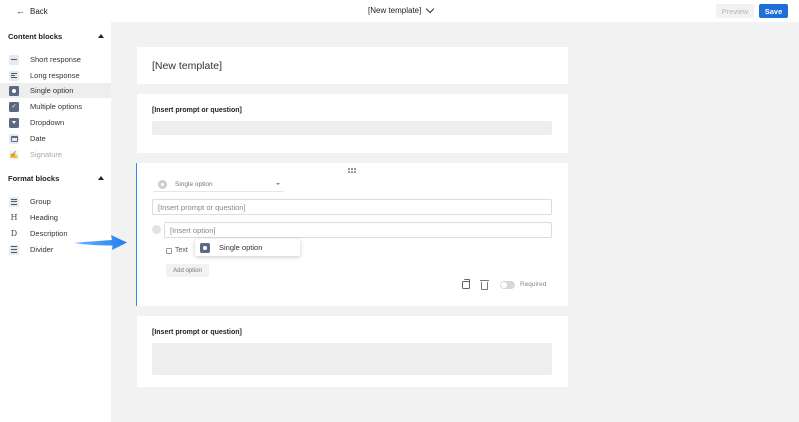 The height and width of the screenshot is (422, 799). Describe the element at coordinates (39, 11) in the screenshot. I see `back-label: Back` at that location.